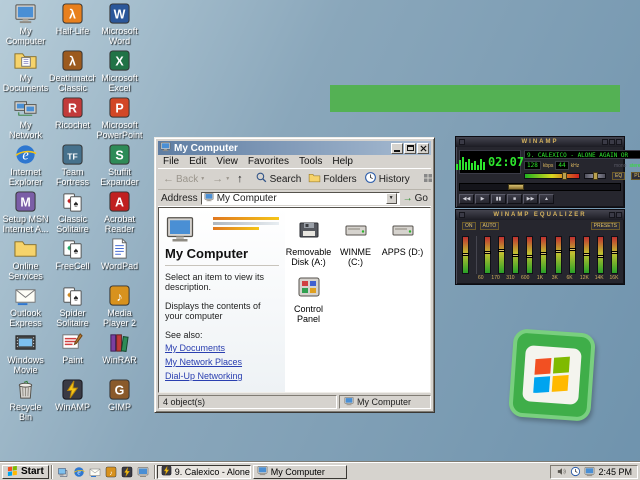  What do you see at coordinates (466, 199) in the screenshot?
I see `previous-button: ◀◀` at bounding box center [466, 199].